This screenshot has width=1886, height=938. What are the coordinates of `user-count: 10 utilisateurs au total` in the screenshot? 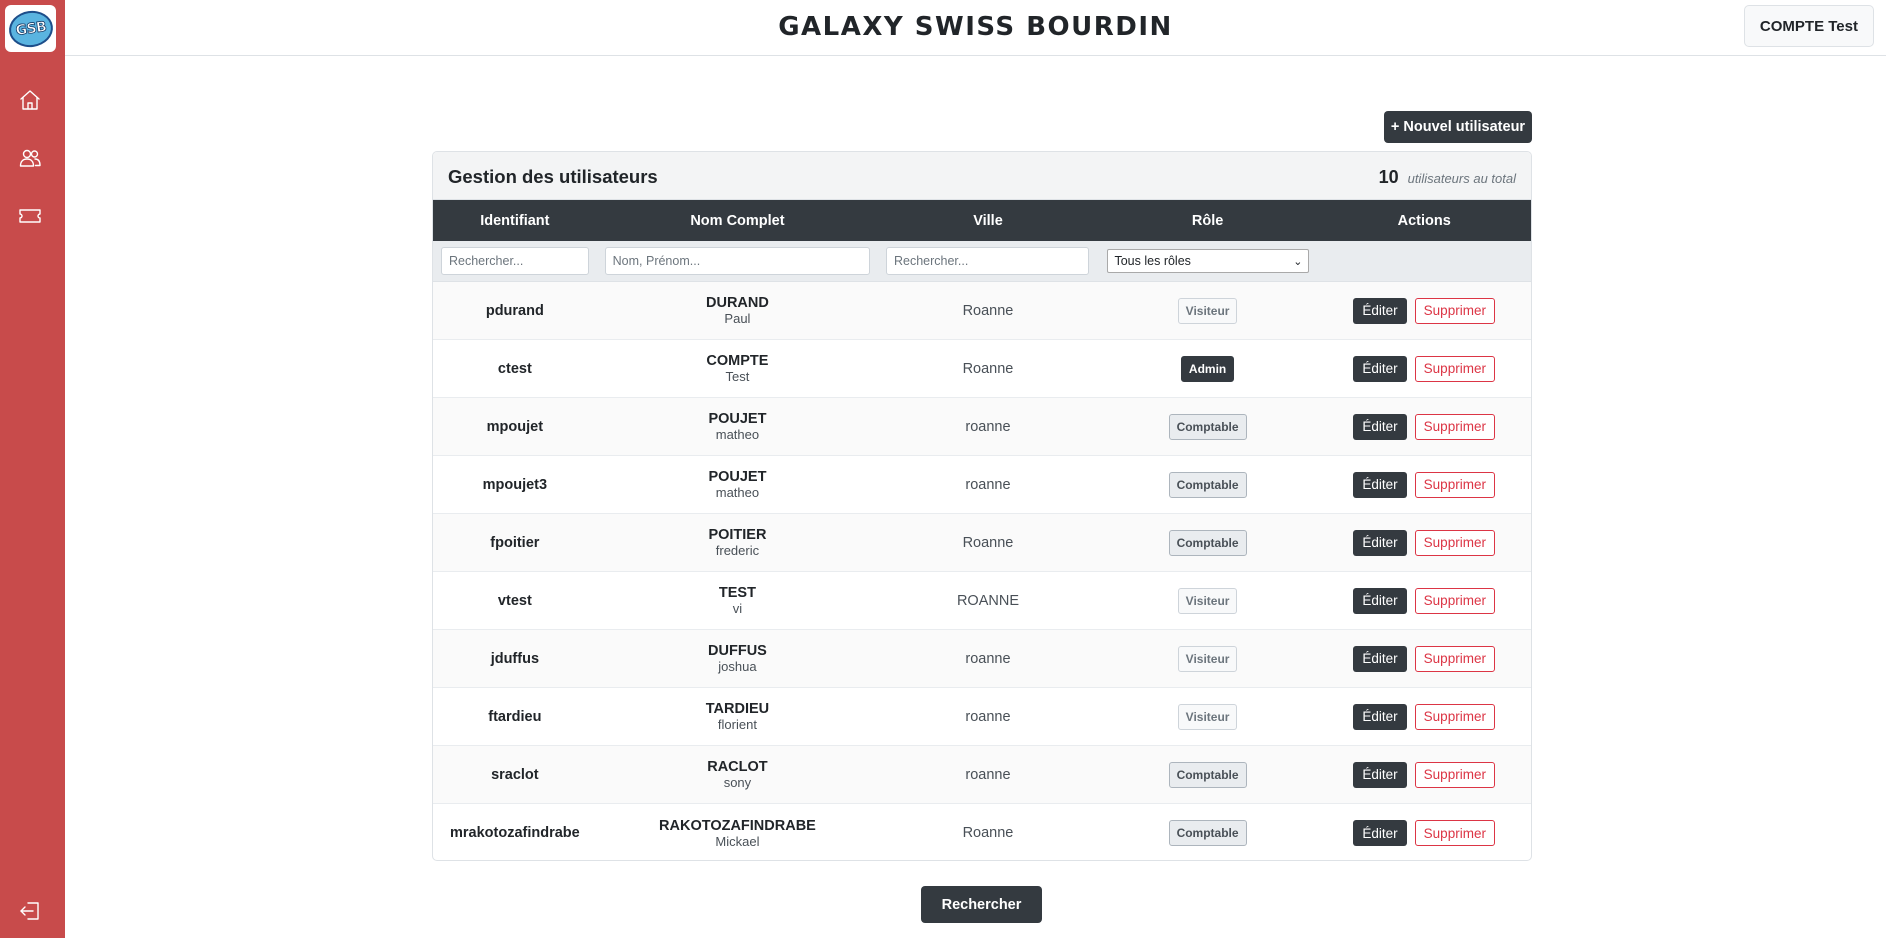 It's located at (1447, 177).